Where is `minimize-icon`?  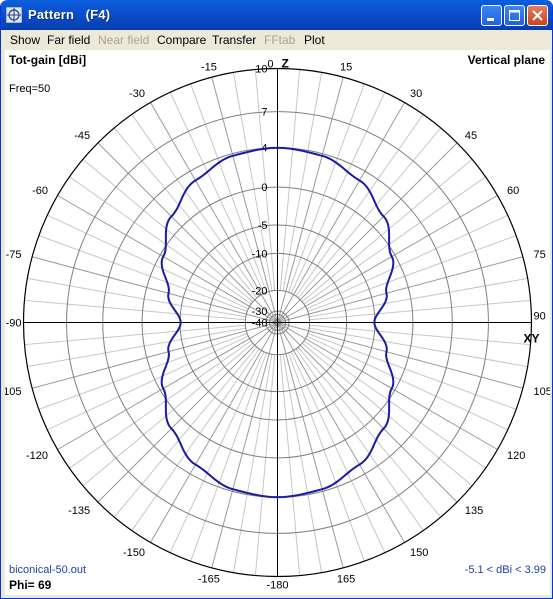 minimize-icon is located at coordinates (490, 19).